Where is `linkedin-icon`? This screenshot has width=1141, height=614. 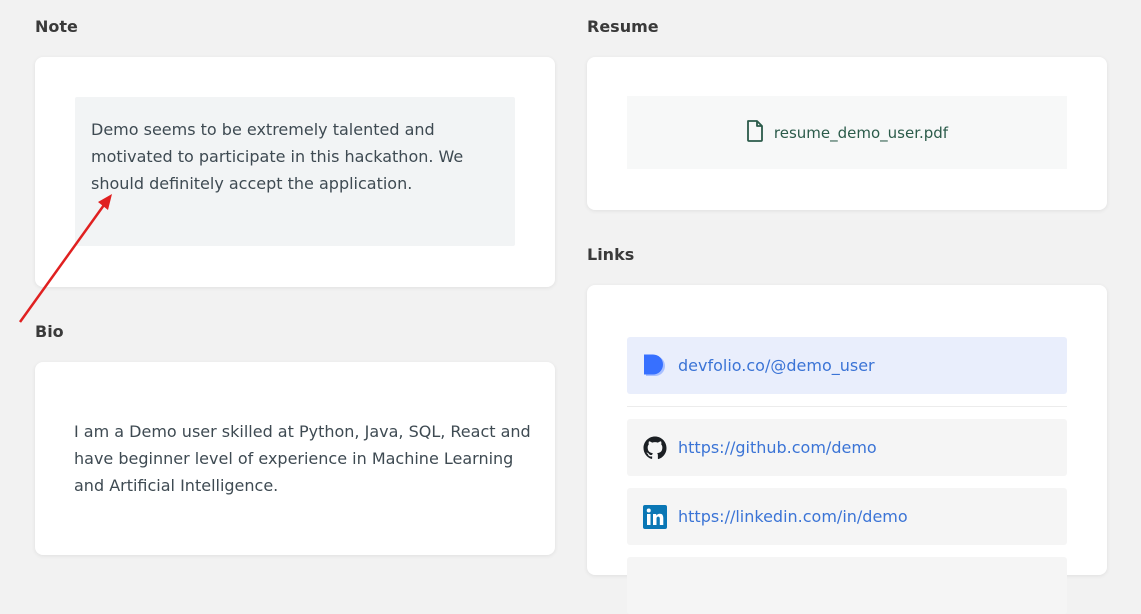
linkedin-icon is located at coordinates (655, 517).